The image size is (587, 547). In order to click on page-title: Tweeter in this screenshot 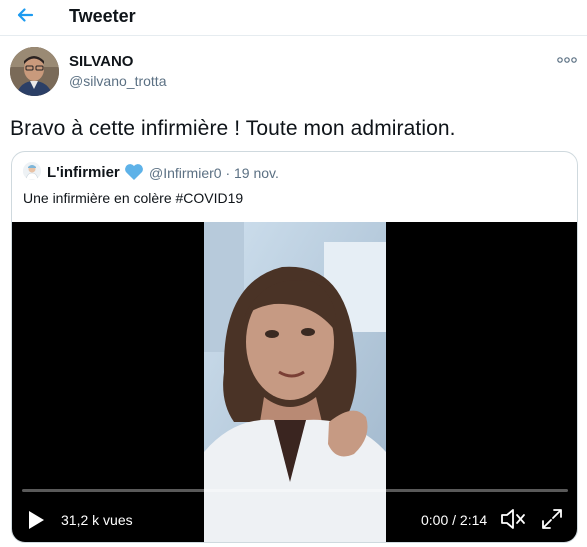, I will do `click(102, 16)`.